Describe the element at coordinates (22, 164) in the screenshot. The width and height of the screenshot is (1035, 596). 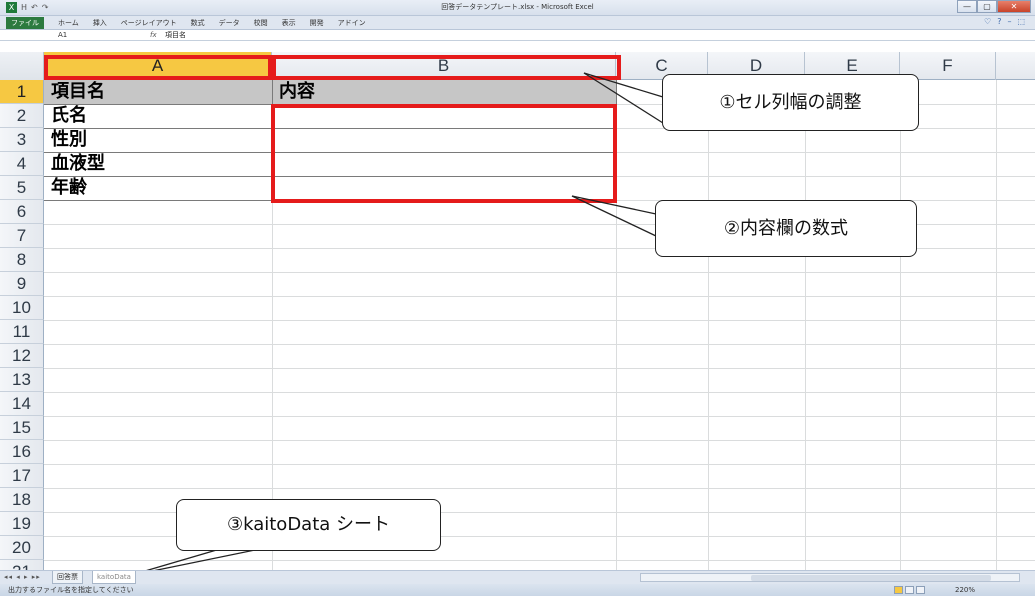
I see `row-header-4: 4` at that location.